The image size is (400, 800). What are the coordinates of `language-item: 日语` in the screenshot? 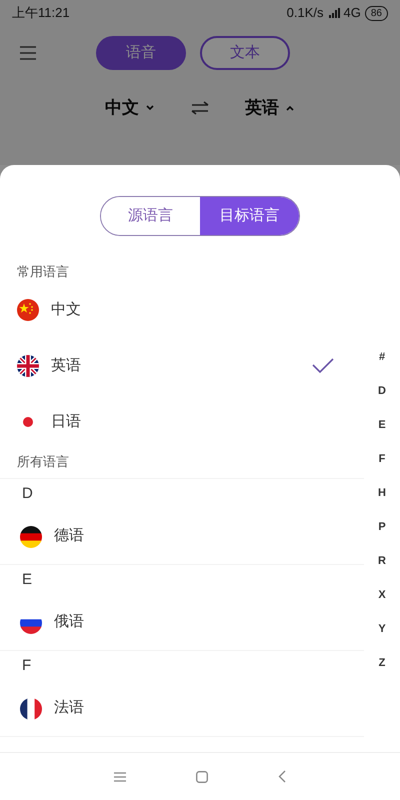 It's located at (182, 422).